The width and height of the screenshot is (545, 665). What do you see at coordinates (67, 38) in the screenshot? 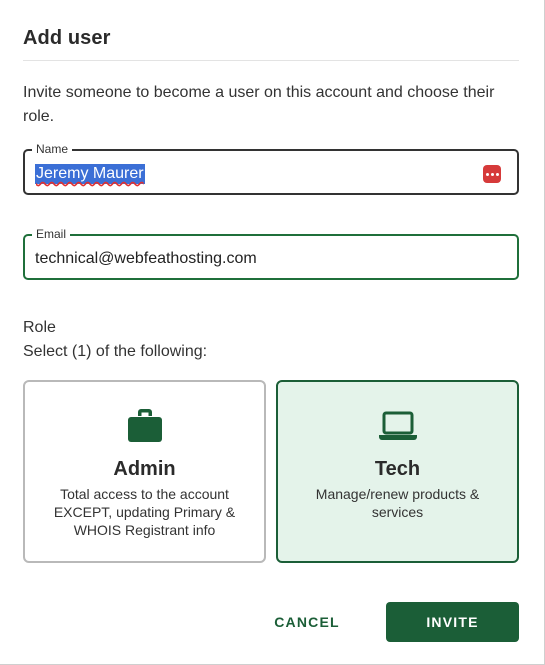
I see `dialog-title: Add user` at bounding box center [67, 38].